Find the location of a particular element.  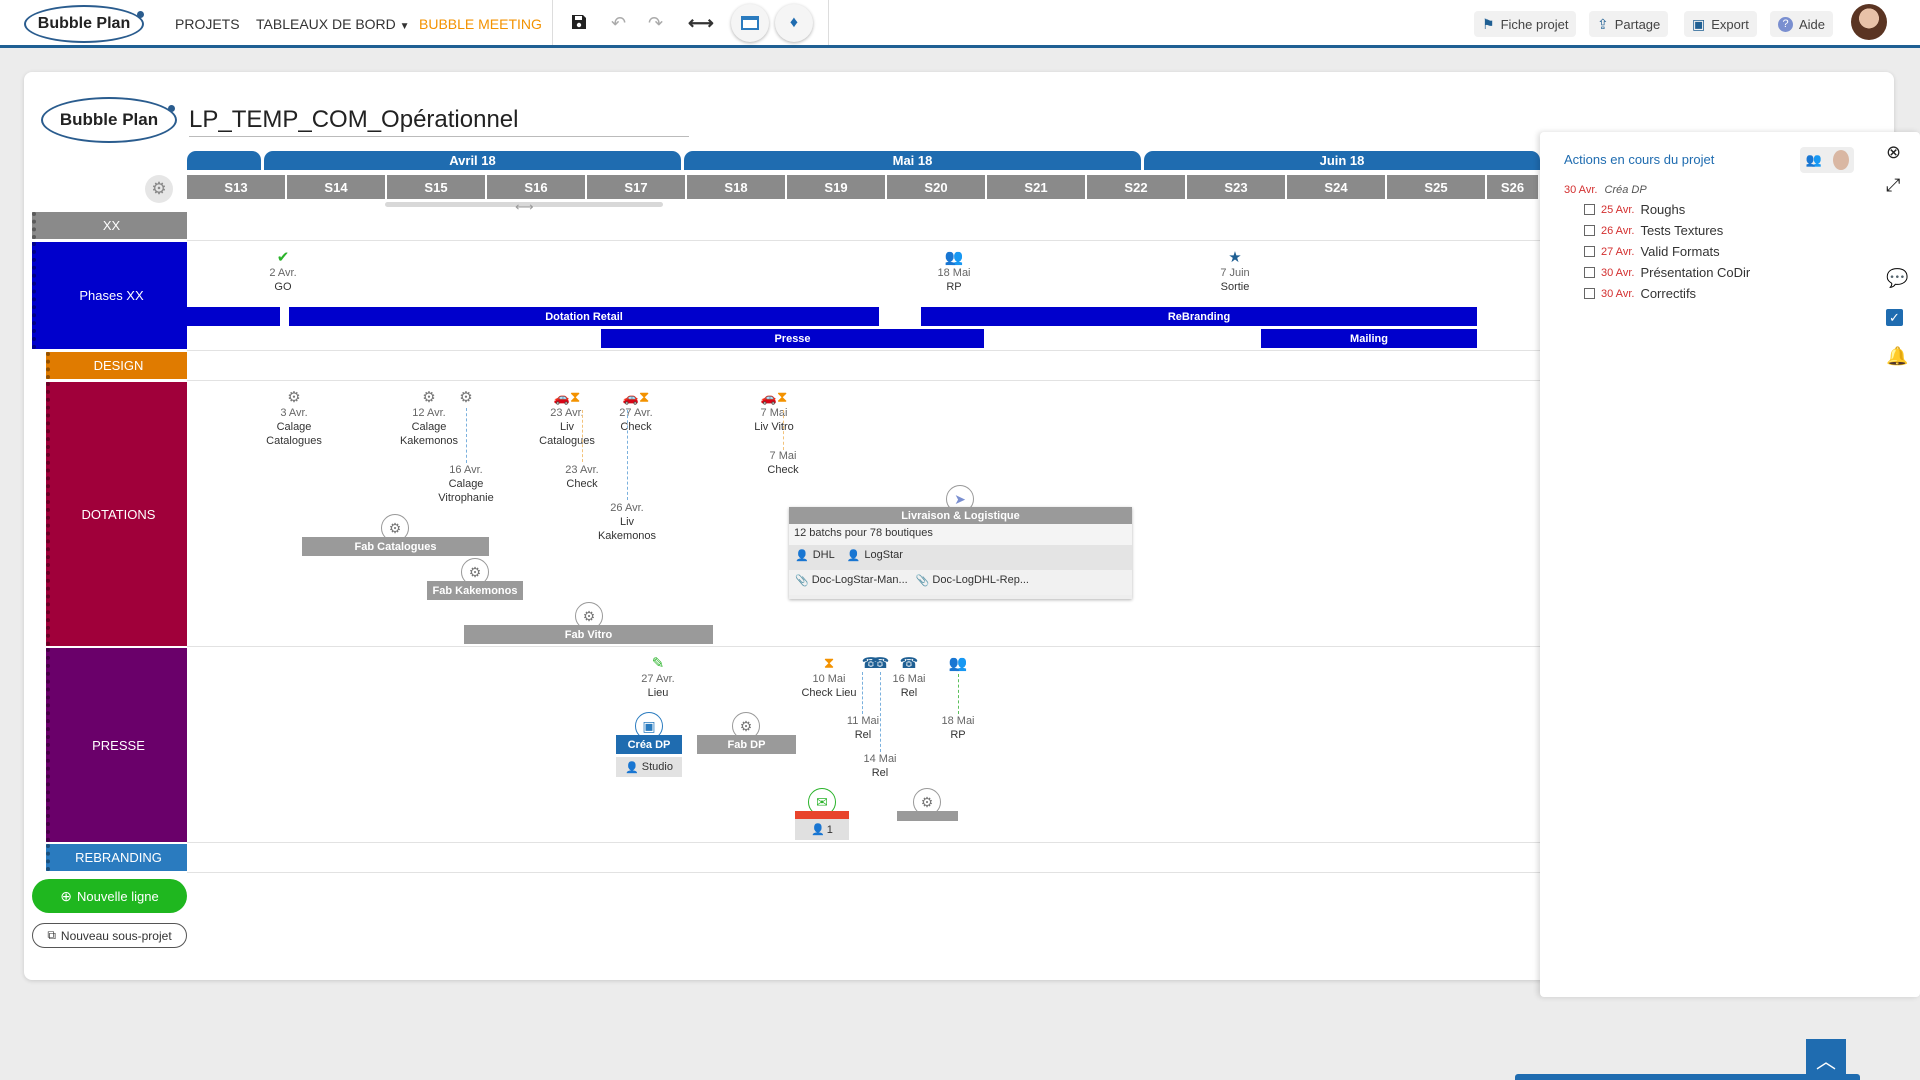

milestone: 14 Mai Rel is located at coordinates (879, 766).